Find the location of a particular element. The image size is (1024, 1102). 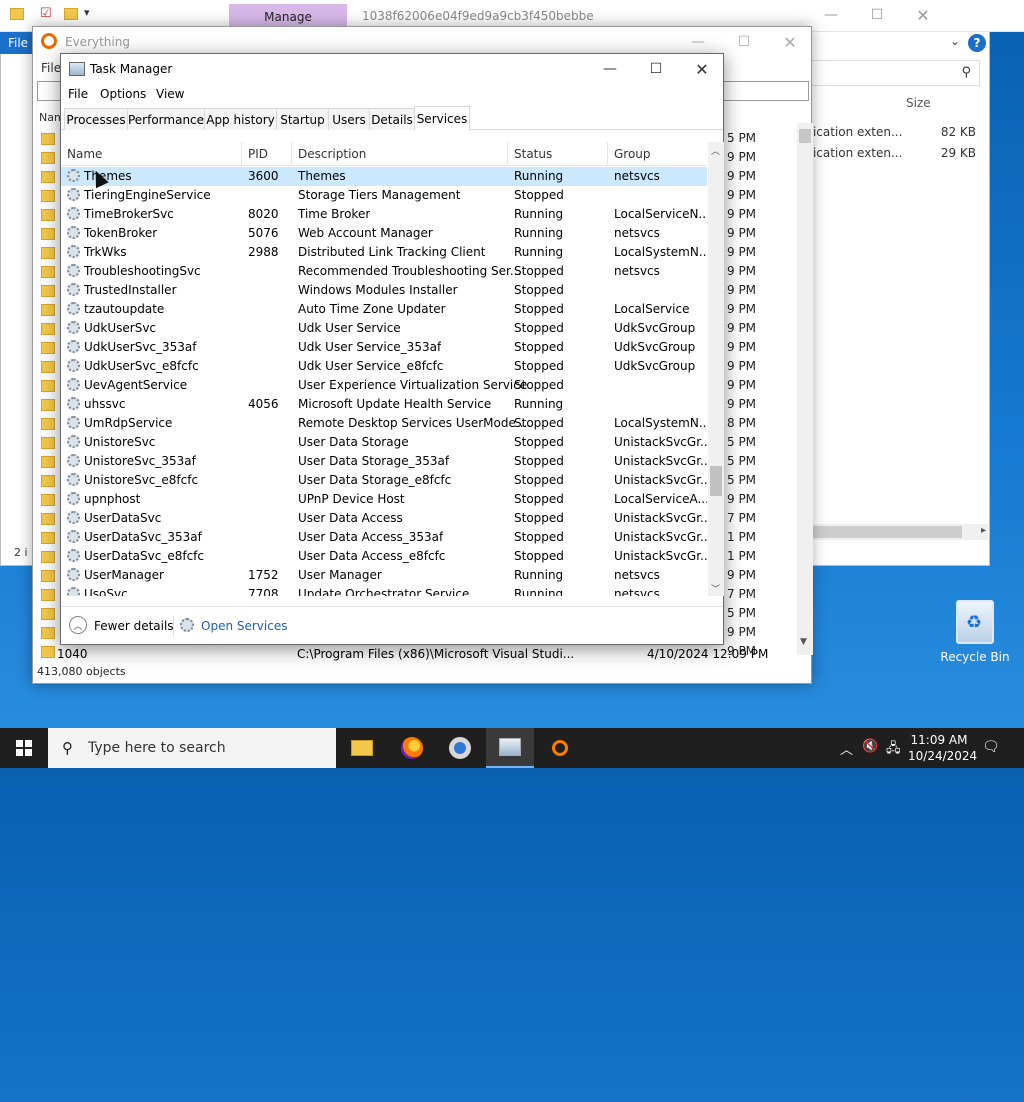

tab-details: Details is located at coordinates (392, 119).